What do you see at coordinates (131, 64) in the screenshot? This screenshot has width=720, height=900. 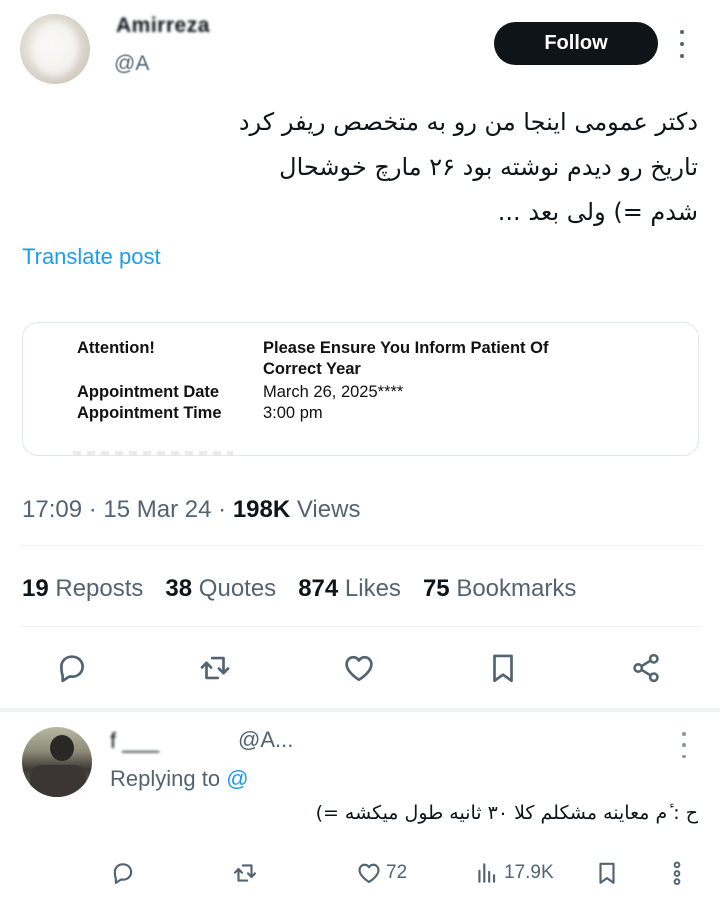 I see `author-handle: @A` at bounding box center [131, 64].